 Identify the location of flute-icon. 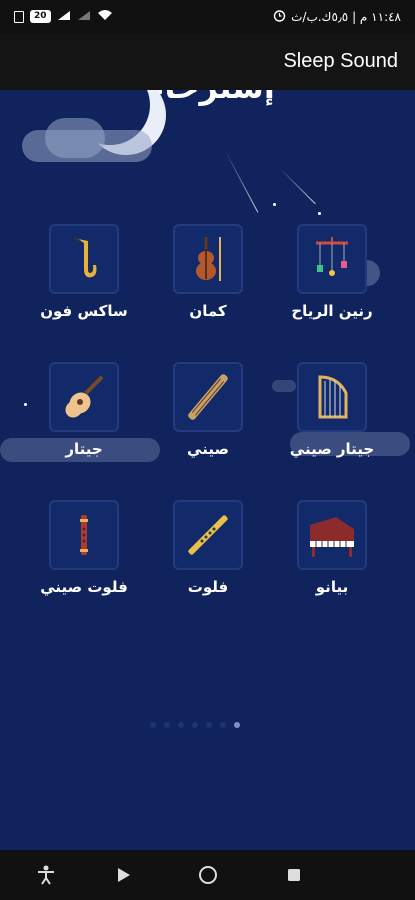
(208, 535).